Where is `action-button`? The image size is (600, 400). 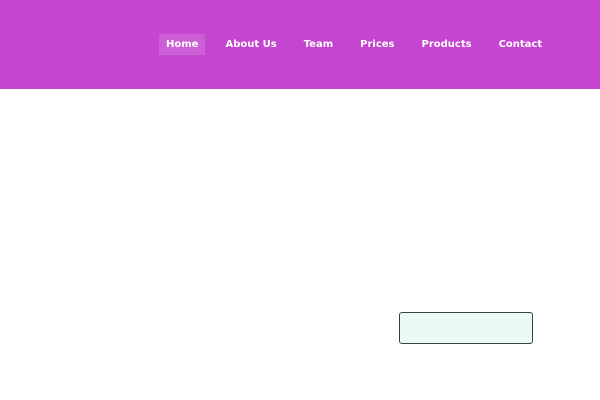 action-button is located at coordinates (466, 328).